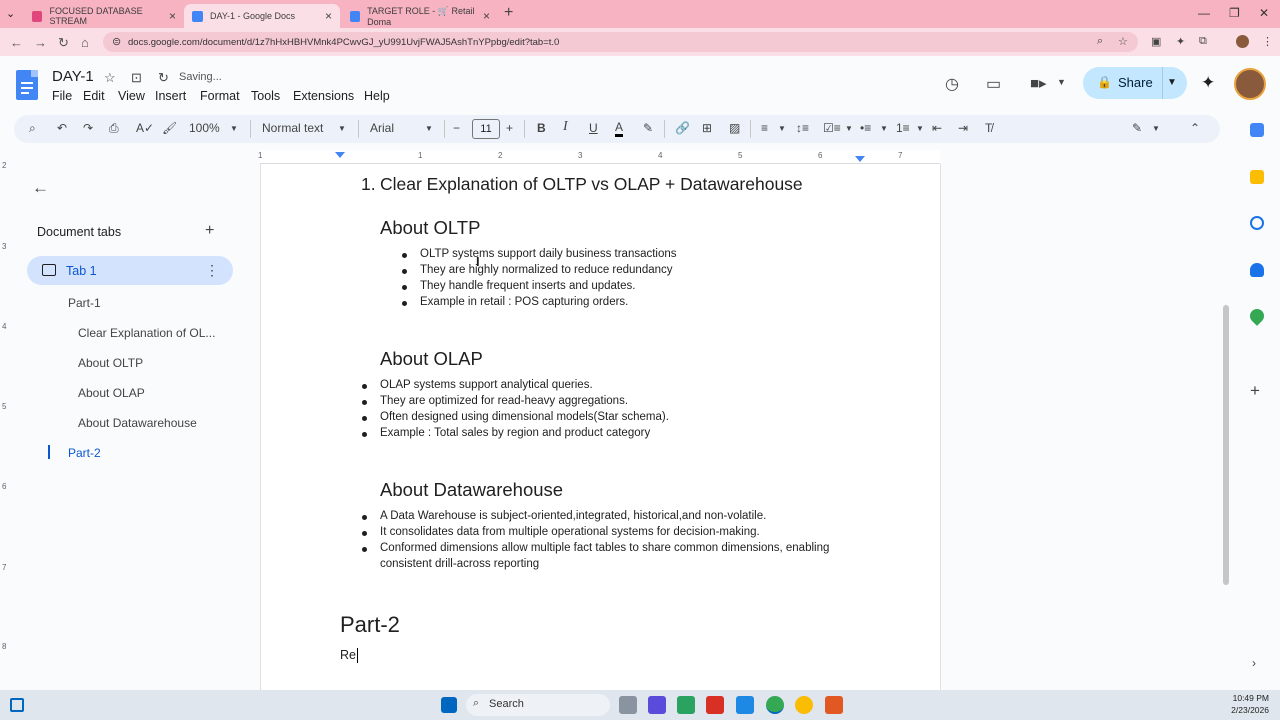  I want to click on add-tab-plus-icon: +, so click(209, 231).